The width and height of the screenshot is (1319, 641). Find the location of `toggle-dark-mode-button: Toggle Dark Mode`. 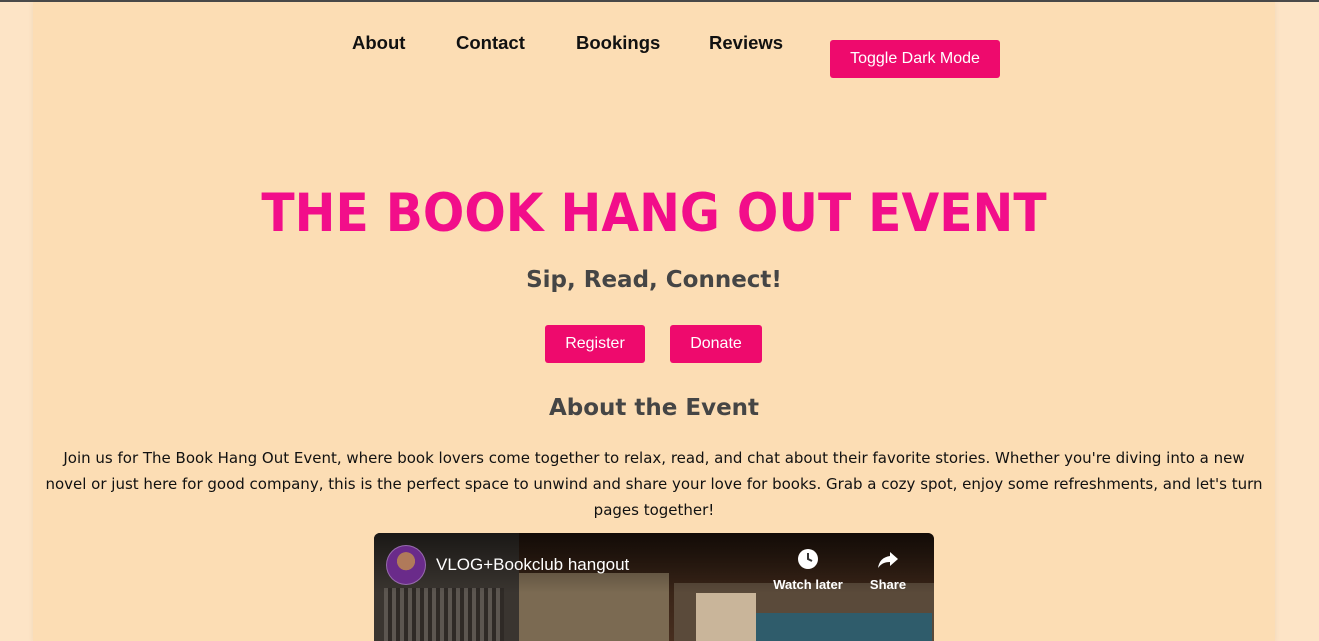

toggle-dark-mode-button: Toggle Dark Mode is located at coordinates (915, 59).